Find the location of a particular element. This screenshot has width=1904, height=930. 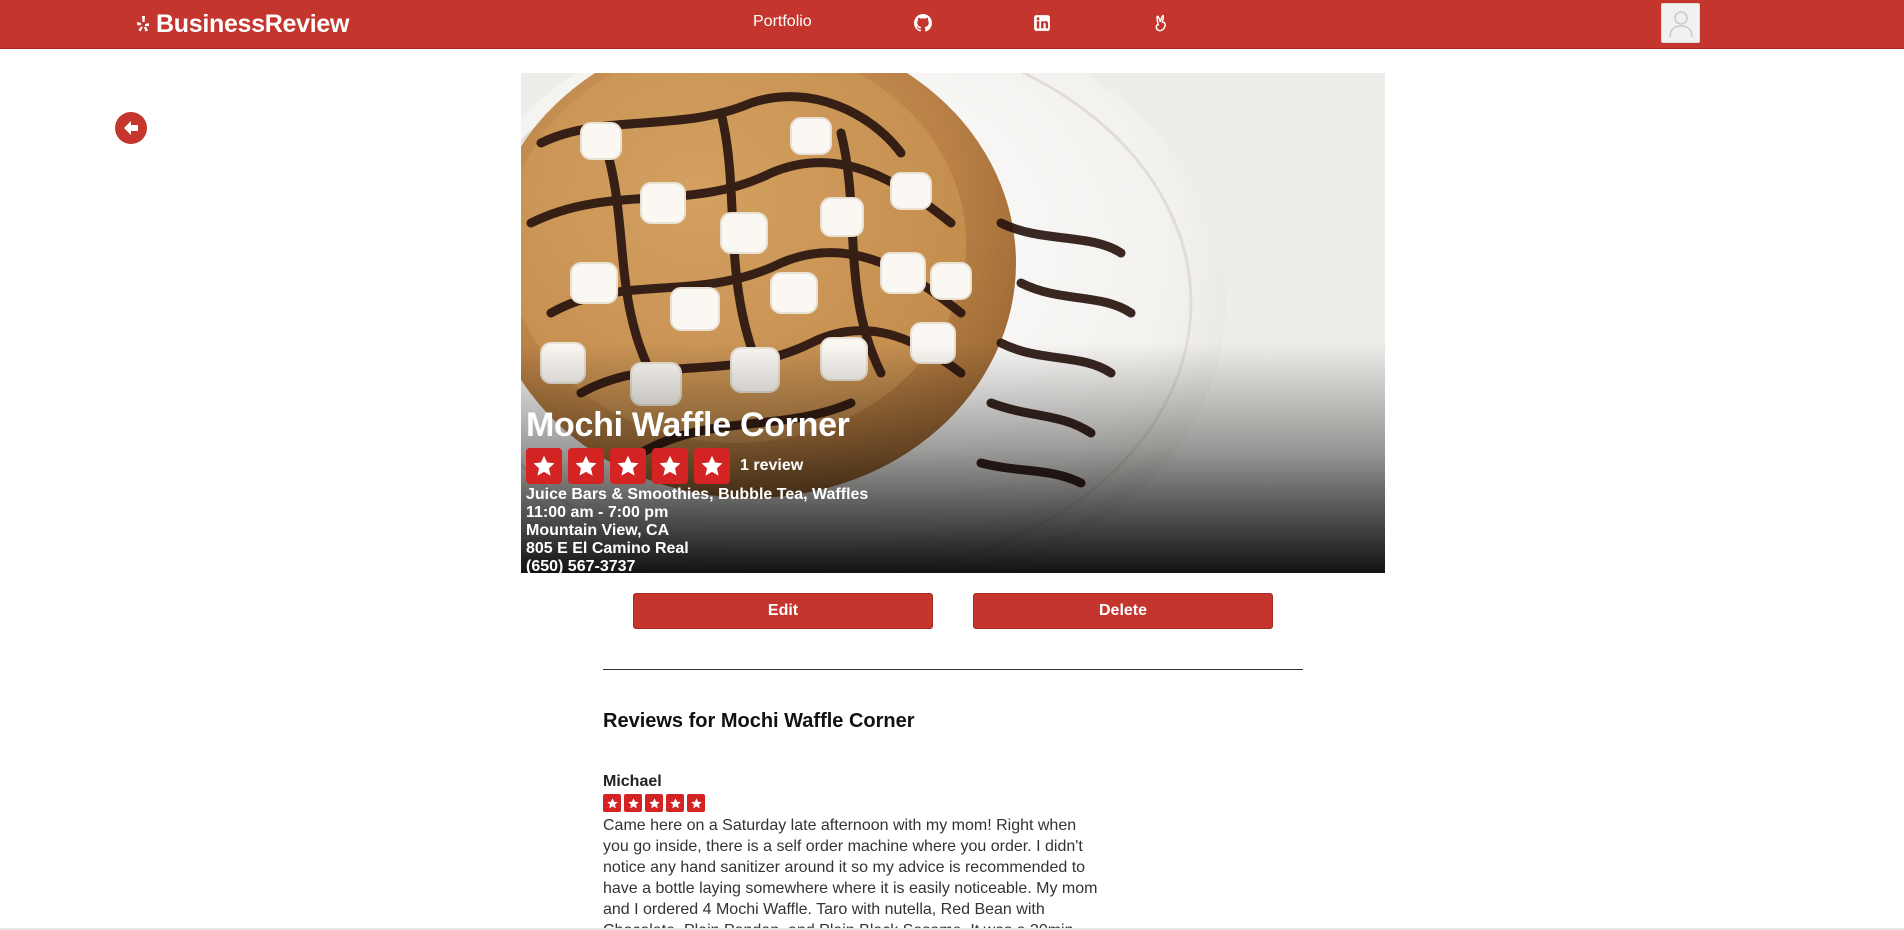

delete-button: Delete is located at coordinates (1123, 611).